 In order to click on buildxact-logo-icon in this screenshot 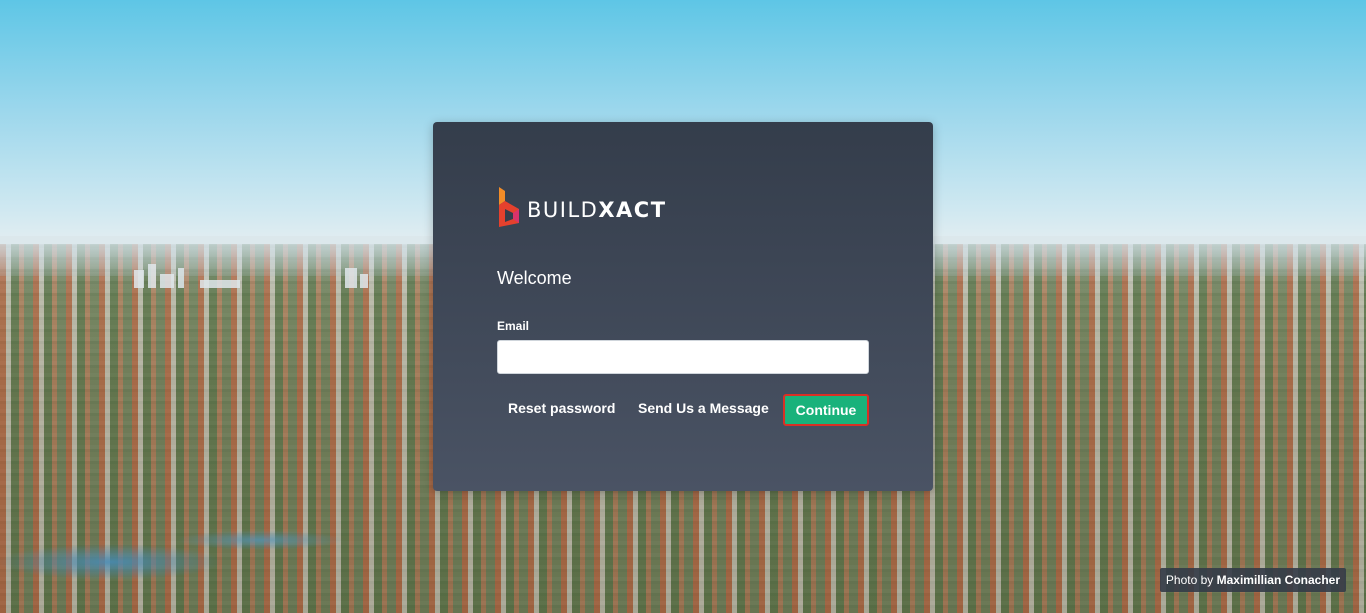, I will do `click(509, 207)`.